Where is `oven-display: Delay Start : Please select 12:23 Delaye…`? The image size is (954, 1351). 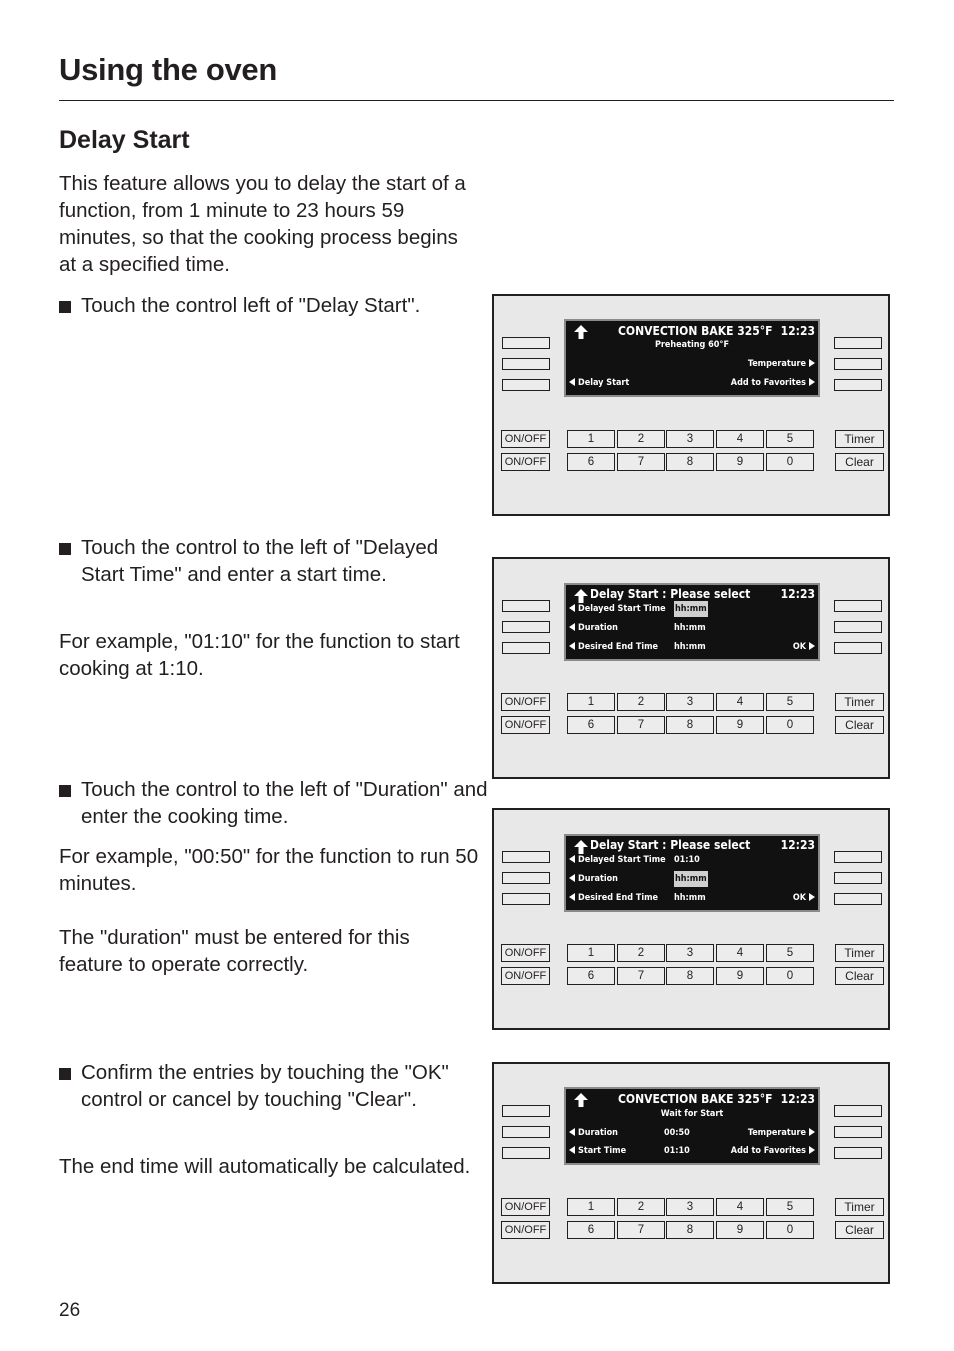
oven-display: Delay Start : Please select 12:23 Delaye… is located at coordinates (692, 622).